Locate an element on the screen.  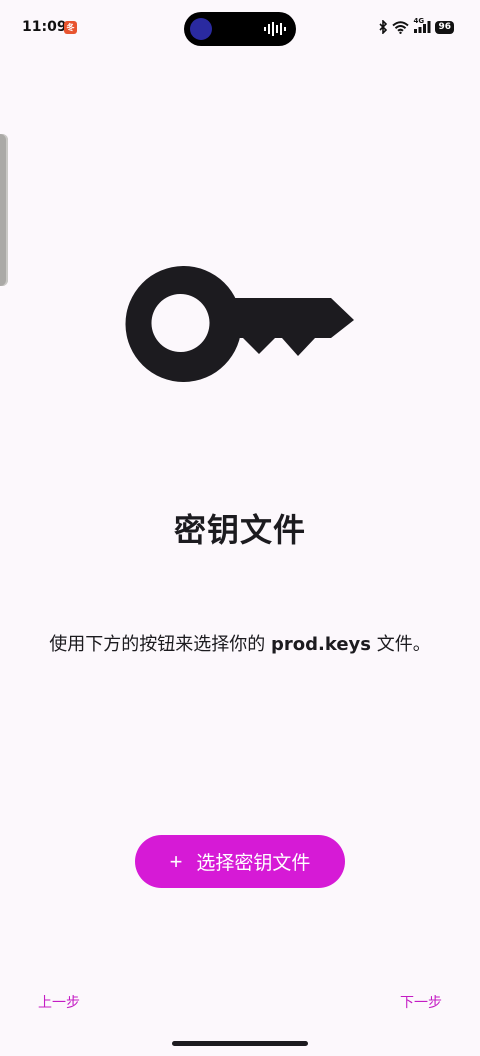
status-time: 11:09 is located at coordinates (44, 27).